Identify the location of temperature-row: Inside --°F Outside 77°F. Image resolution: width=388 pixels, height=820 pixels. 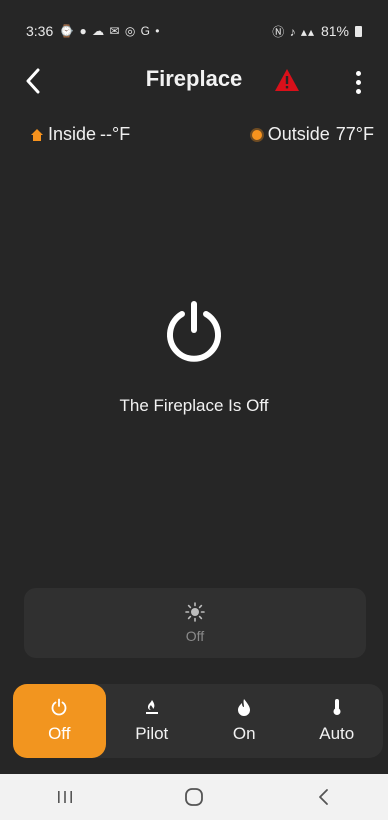
(194, 137).